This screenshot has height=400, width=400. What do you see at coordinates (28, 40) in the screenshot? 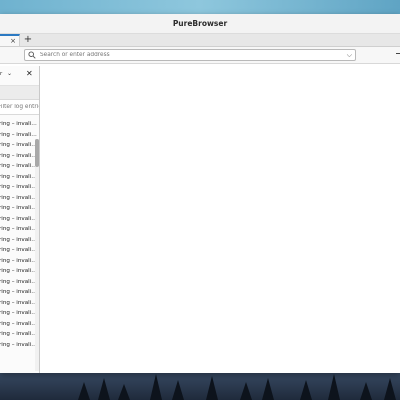
I see `new-tab-button: +` at bounding box center [28, 40].